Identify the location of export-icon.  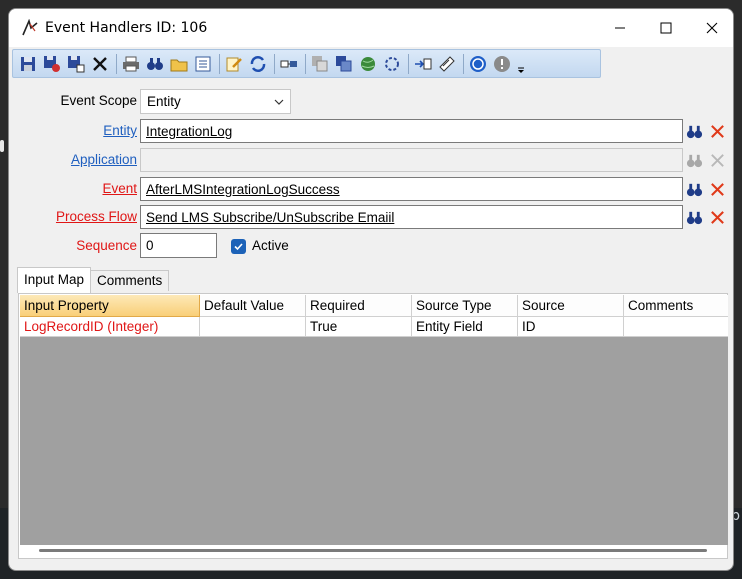
(423, 63).